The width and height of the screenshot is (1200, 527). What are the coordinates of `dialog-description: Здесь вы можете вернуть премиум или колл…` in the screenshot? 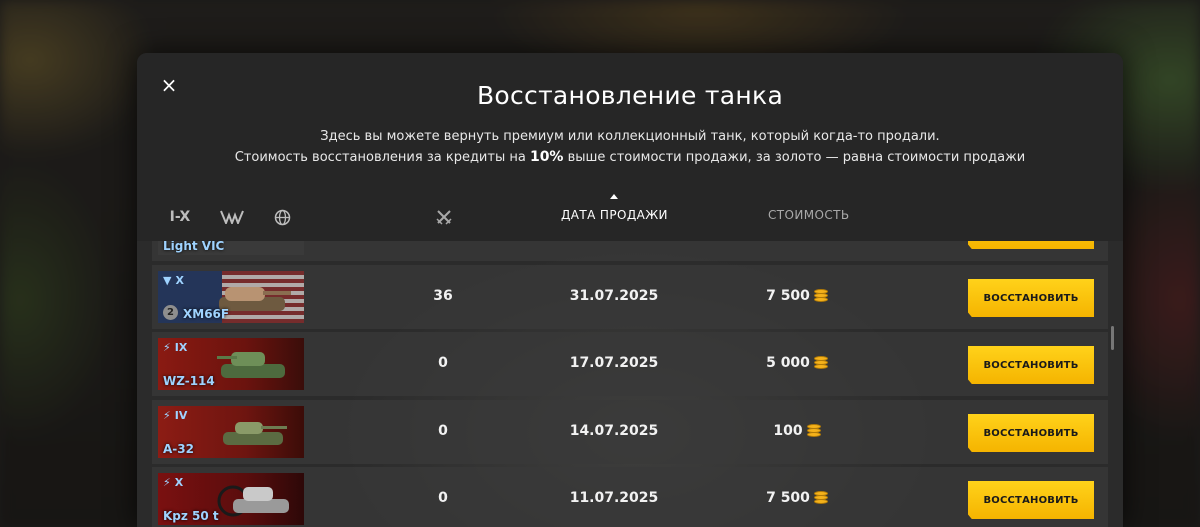 It's located at (630, 147).